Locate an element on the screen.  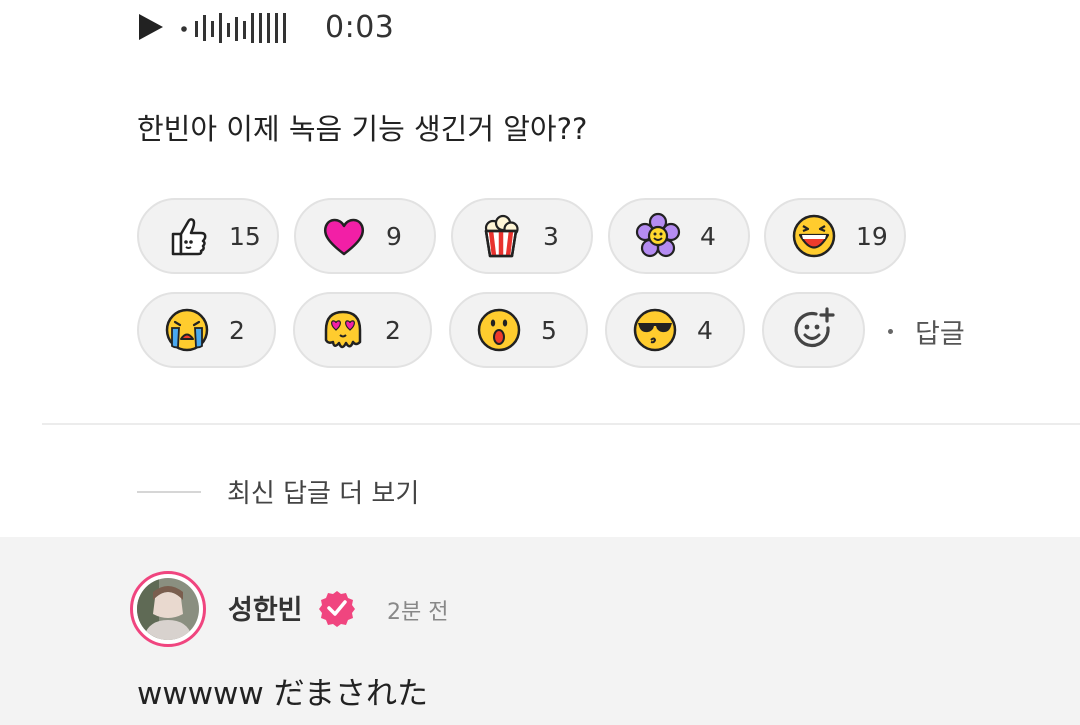
reaction-heart-eyes: 2 is located at coordinates (362, 330).